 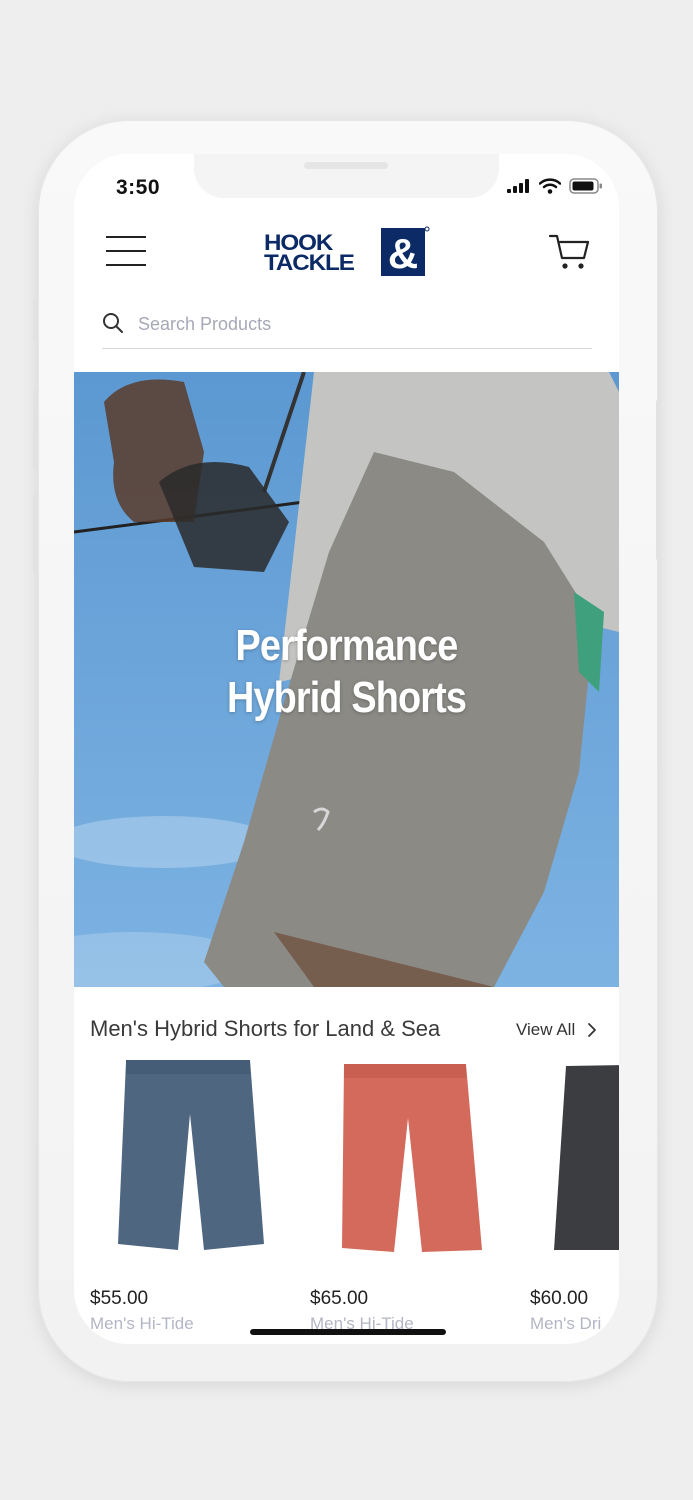 I want to click on brand-logo: HOOK TACKLE &, so click(x=347, y=254).